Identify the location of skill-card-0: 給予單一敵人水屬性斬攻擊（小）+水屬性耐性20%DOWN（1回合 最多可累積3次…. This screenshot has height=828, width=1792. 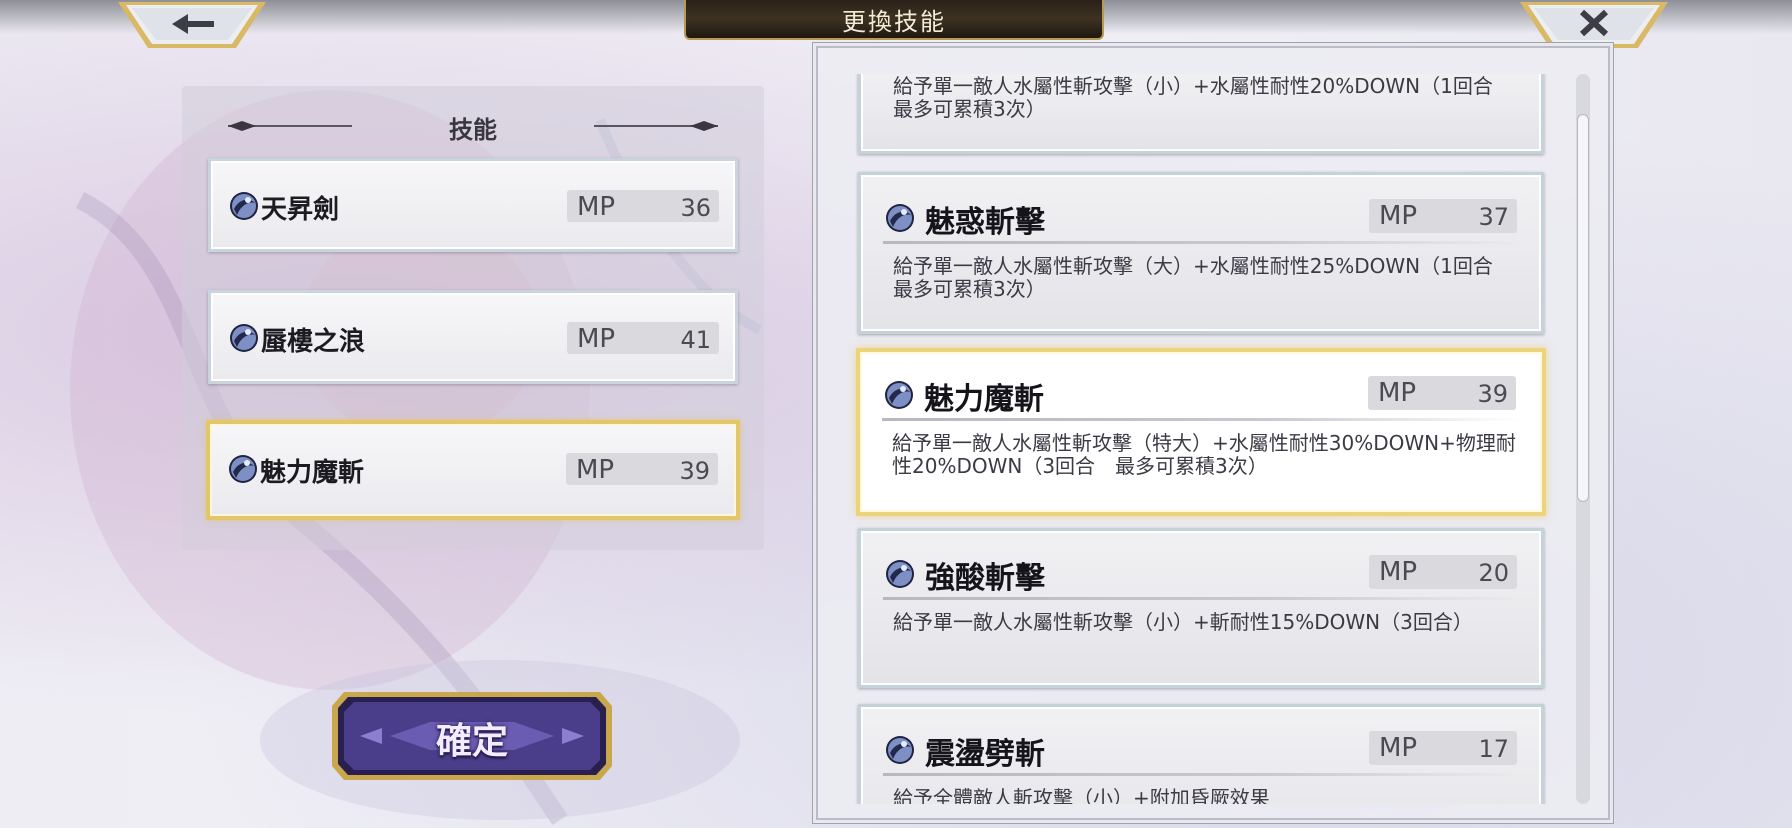
(1201, 114).